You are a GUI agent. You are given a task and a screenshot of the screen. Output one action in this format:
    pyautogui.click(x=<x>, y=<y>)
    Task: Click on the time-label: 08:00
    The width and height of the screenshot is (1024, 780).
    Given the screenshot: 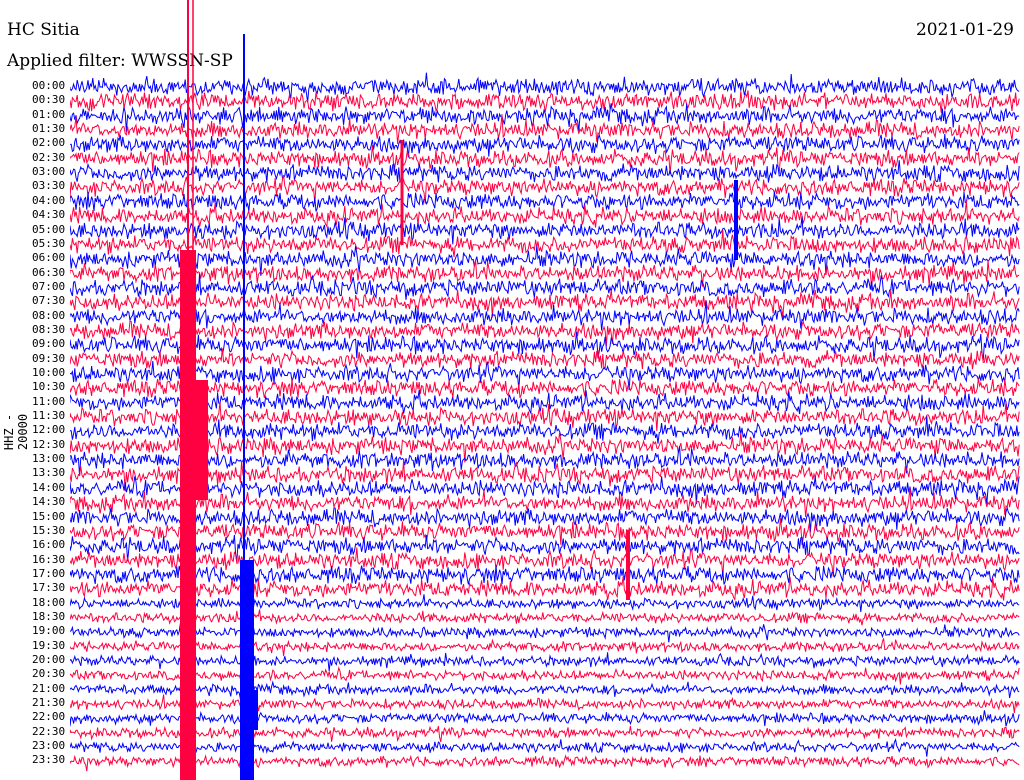 What is the action you would take?
    pyautogui.click(x=49, y=315)
    